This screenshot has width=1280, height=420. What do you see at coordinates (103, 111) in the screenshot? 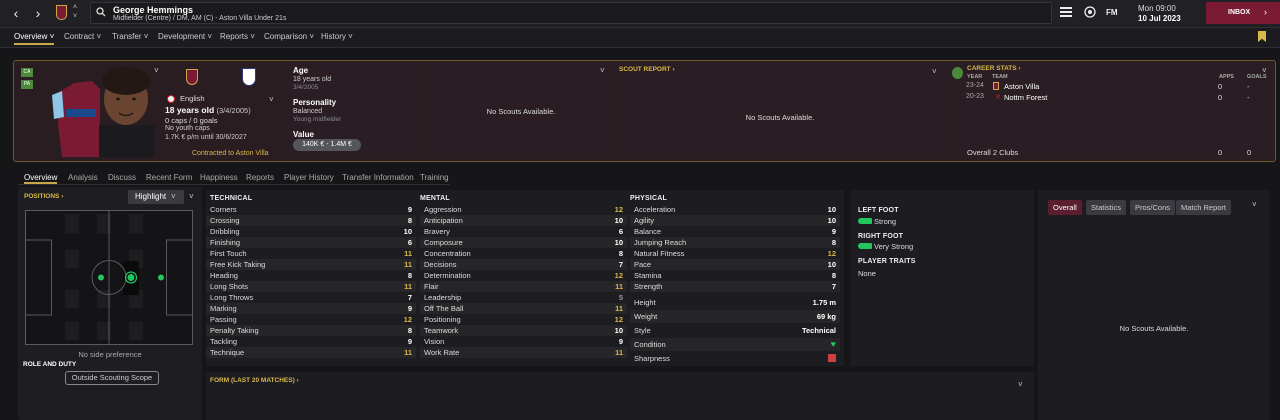
I see `player-photo` at bounding box center [103, 111].